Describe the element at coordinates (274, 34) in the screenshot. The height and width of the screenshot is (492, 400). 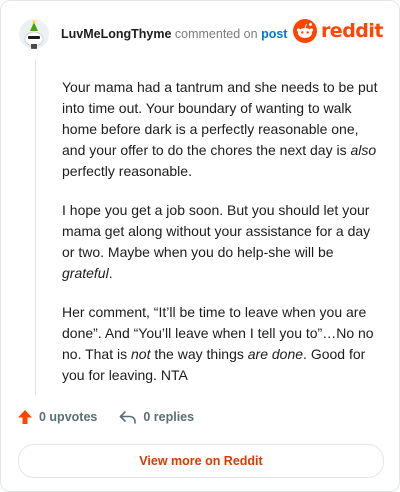
I see `post-link: post` at that location.